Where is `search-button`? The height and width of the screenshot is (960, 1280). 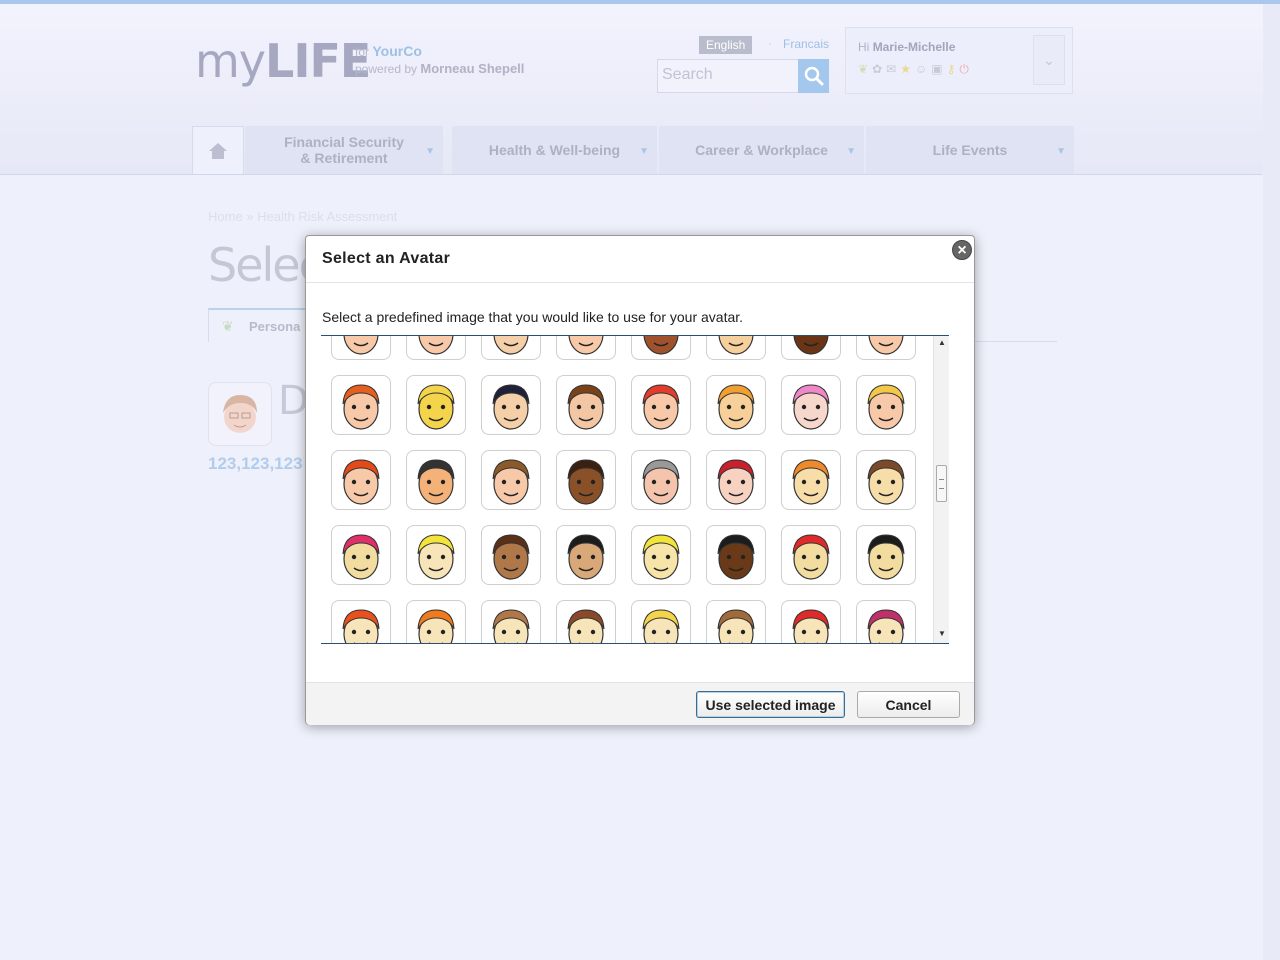 search-button is located at coordinates (813, 76).